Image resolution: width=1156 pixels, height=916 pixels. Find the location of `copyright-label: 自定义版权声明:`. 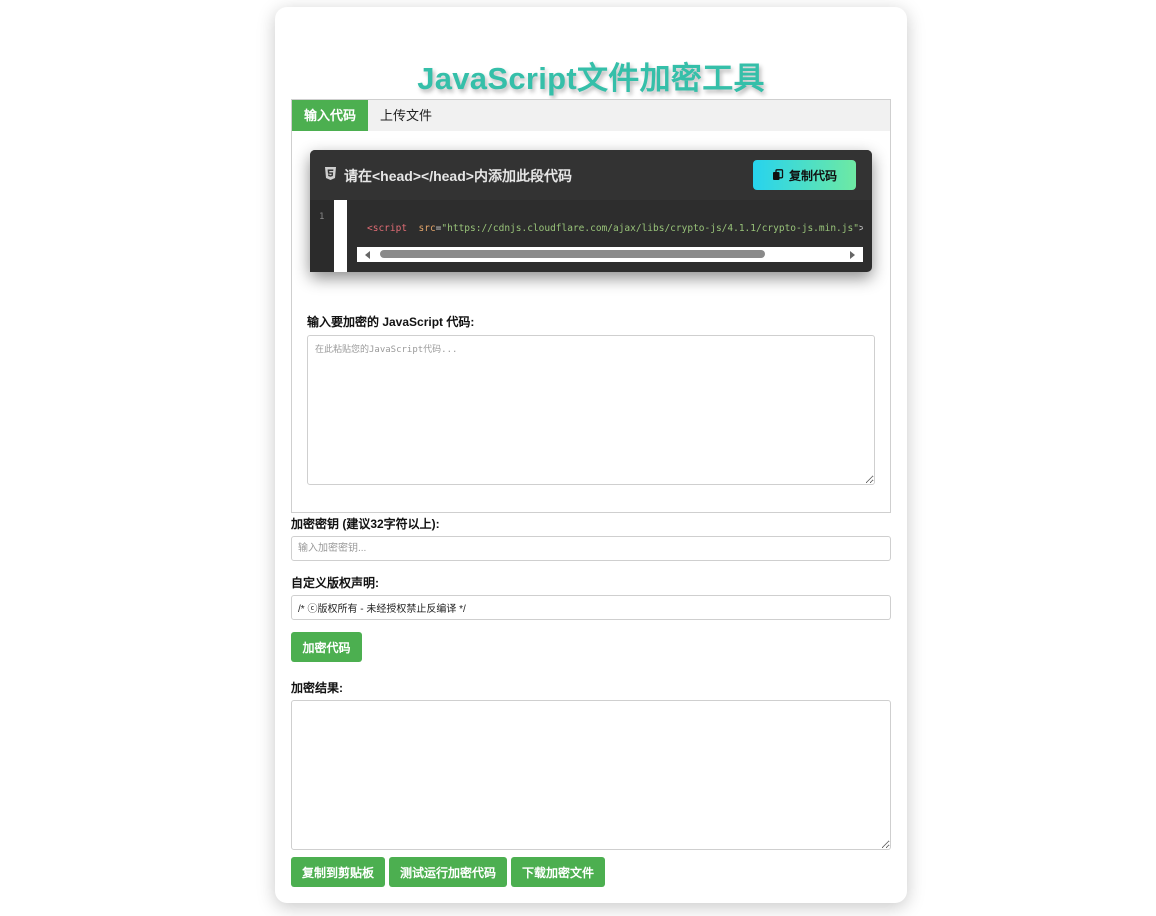

copyright-label: 自定义版权声明: is located at coordinates (335, 583).